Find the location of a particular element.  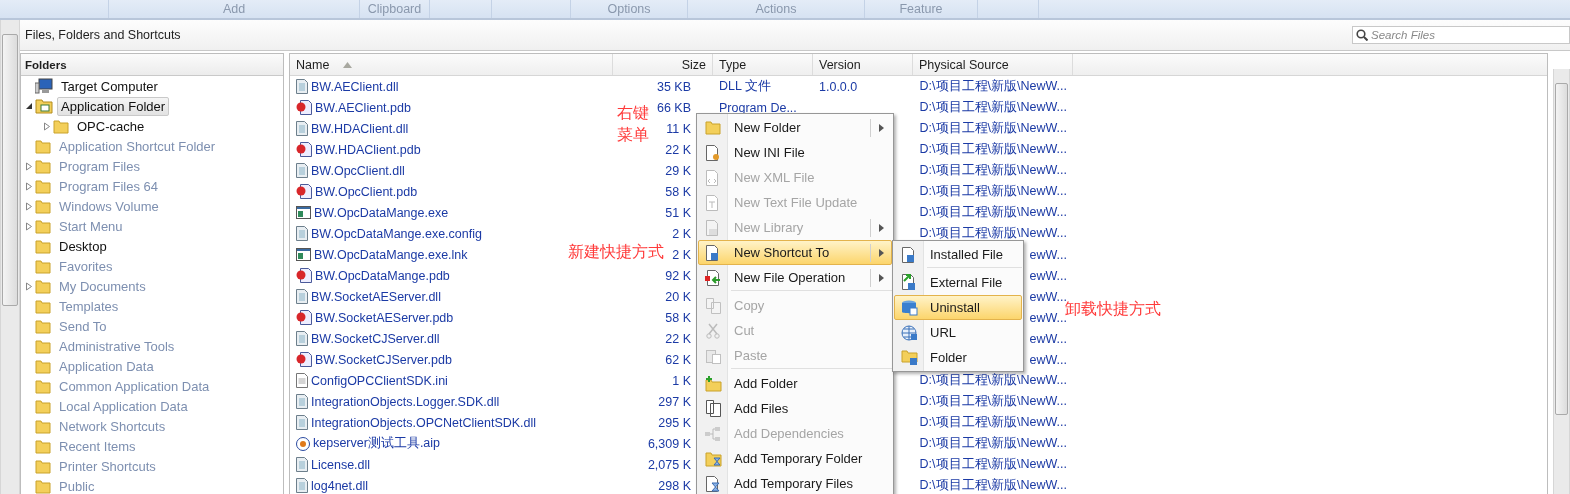

file-name: IntegrationObjects.Logger.SDK.dll is located at coordinates (405, 401).